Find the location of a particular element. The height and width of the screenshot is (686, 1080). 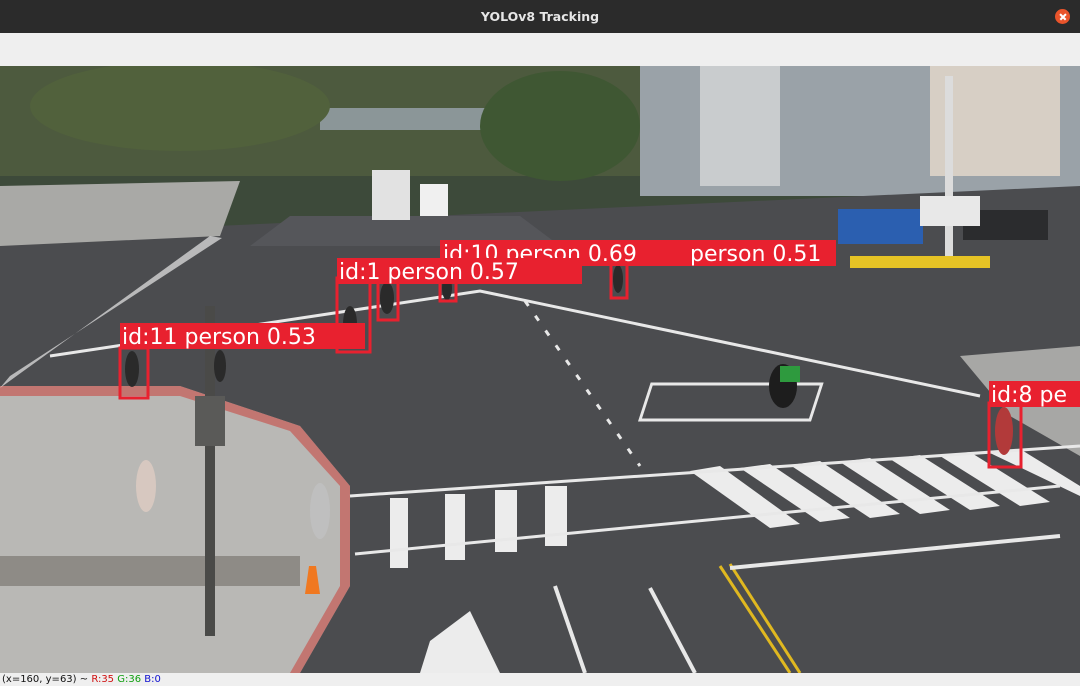

pixel-green: G:36 is located at coordinates (129, 679).